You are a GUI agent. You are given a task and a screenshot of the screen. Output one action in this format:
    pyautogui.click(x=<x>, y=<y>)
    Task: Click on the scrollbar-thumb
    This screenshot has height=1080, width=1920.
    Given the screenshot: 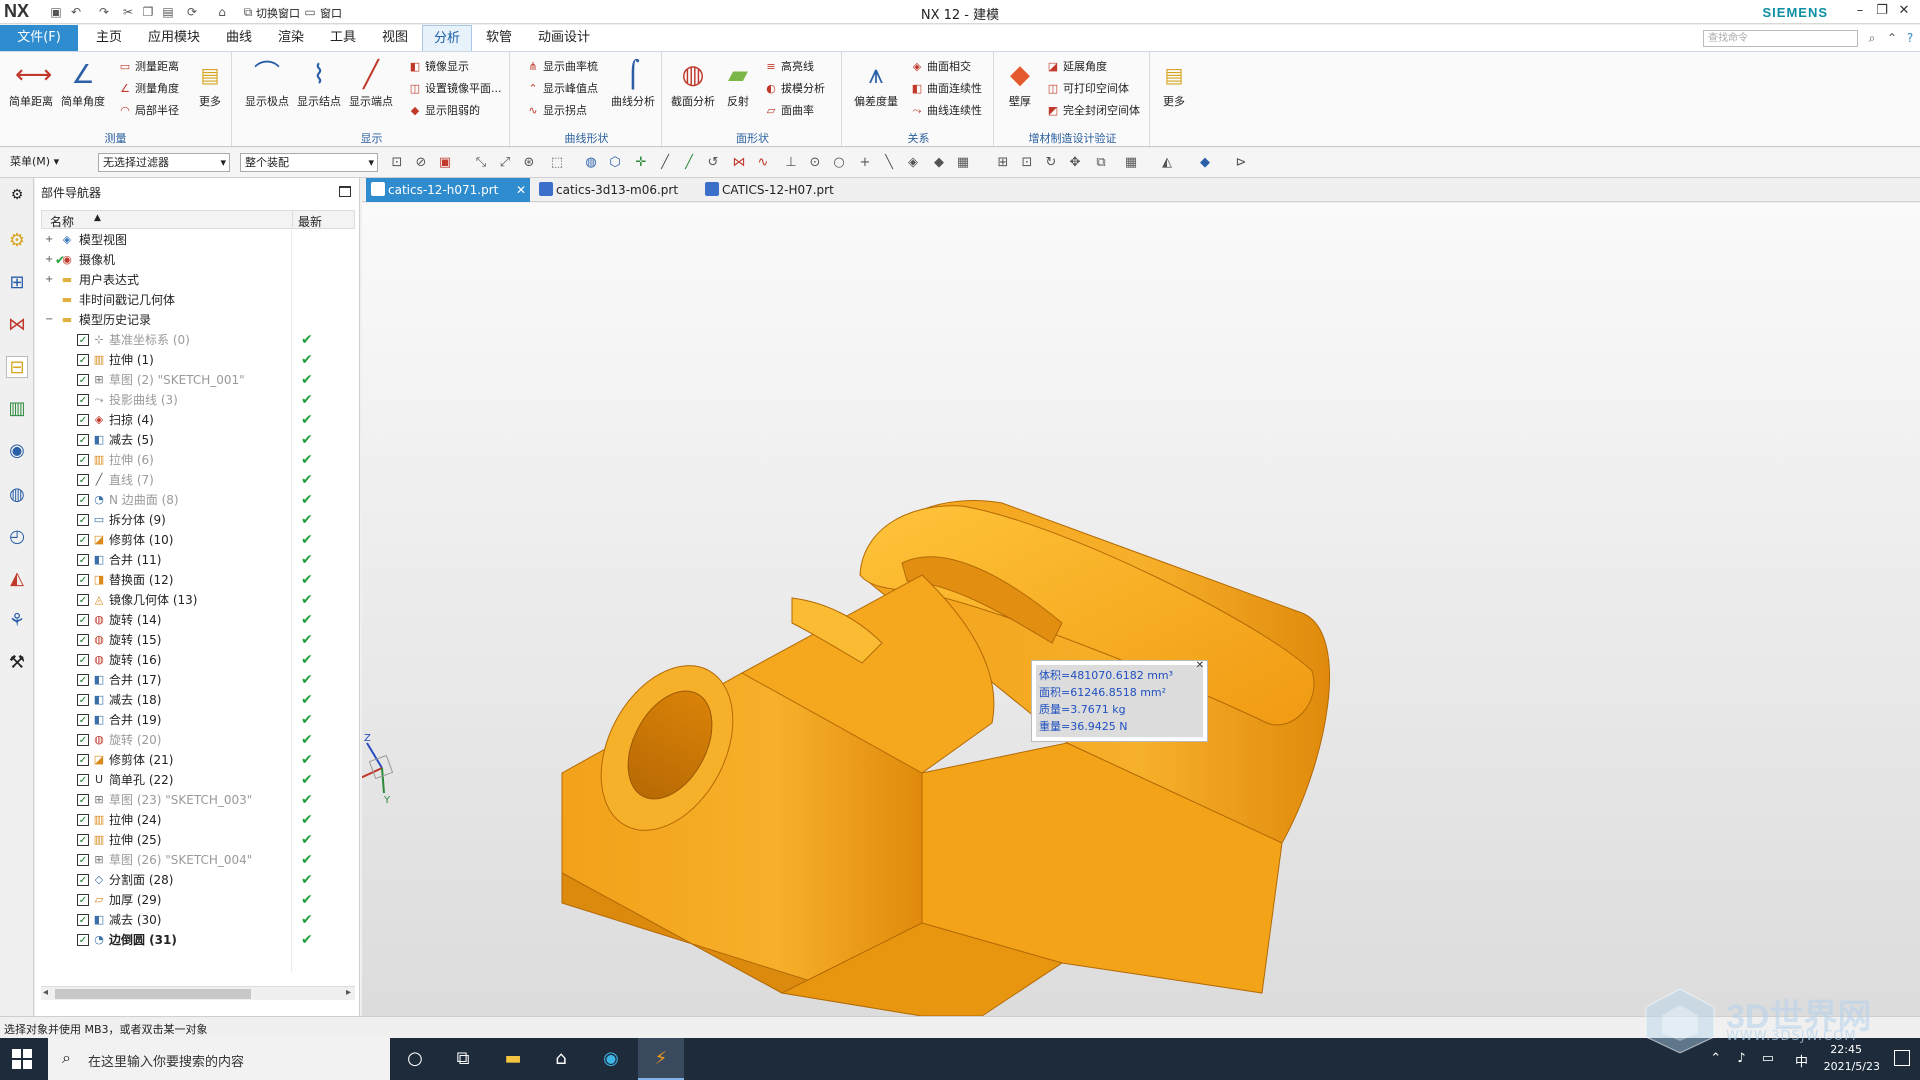 What is the action you would take?
    pyautogui.click(x=153, y=994)
    